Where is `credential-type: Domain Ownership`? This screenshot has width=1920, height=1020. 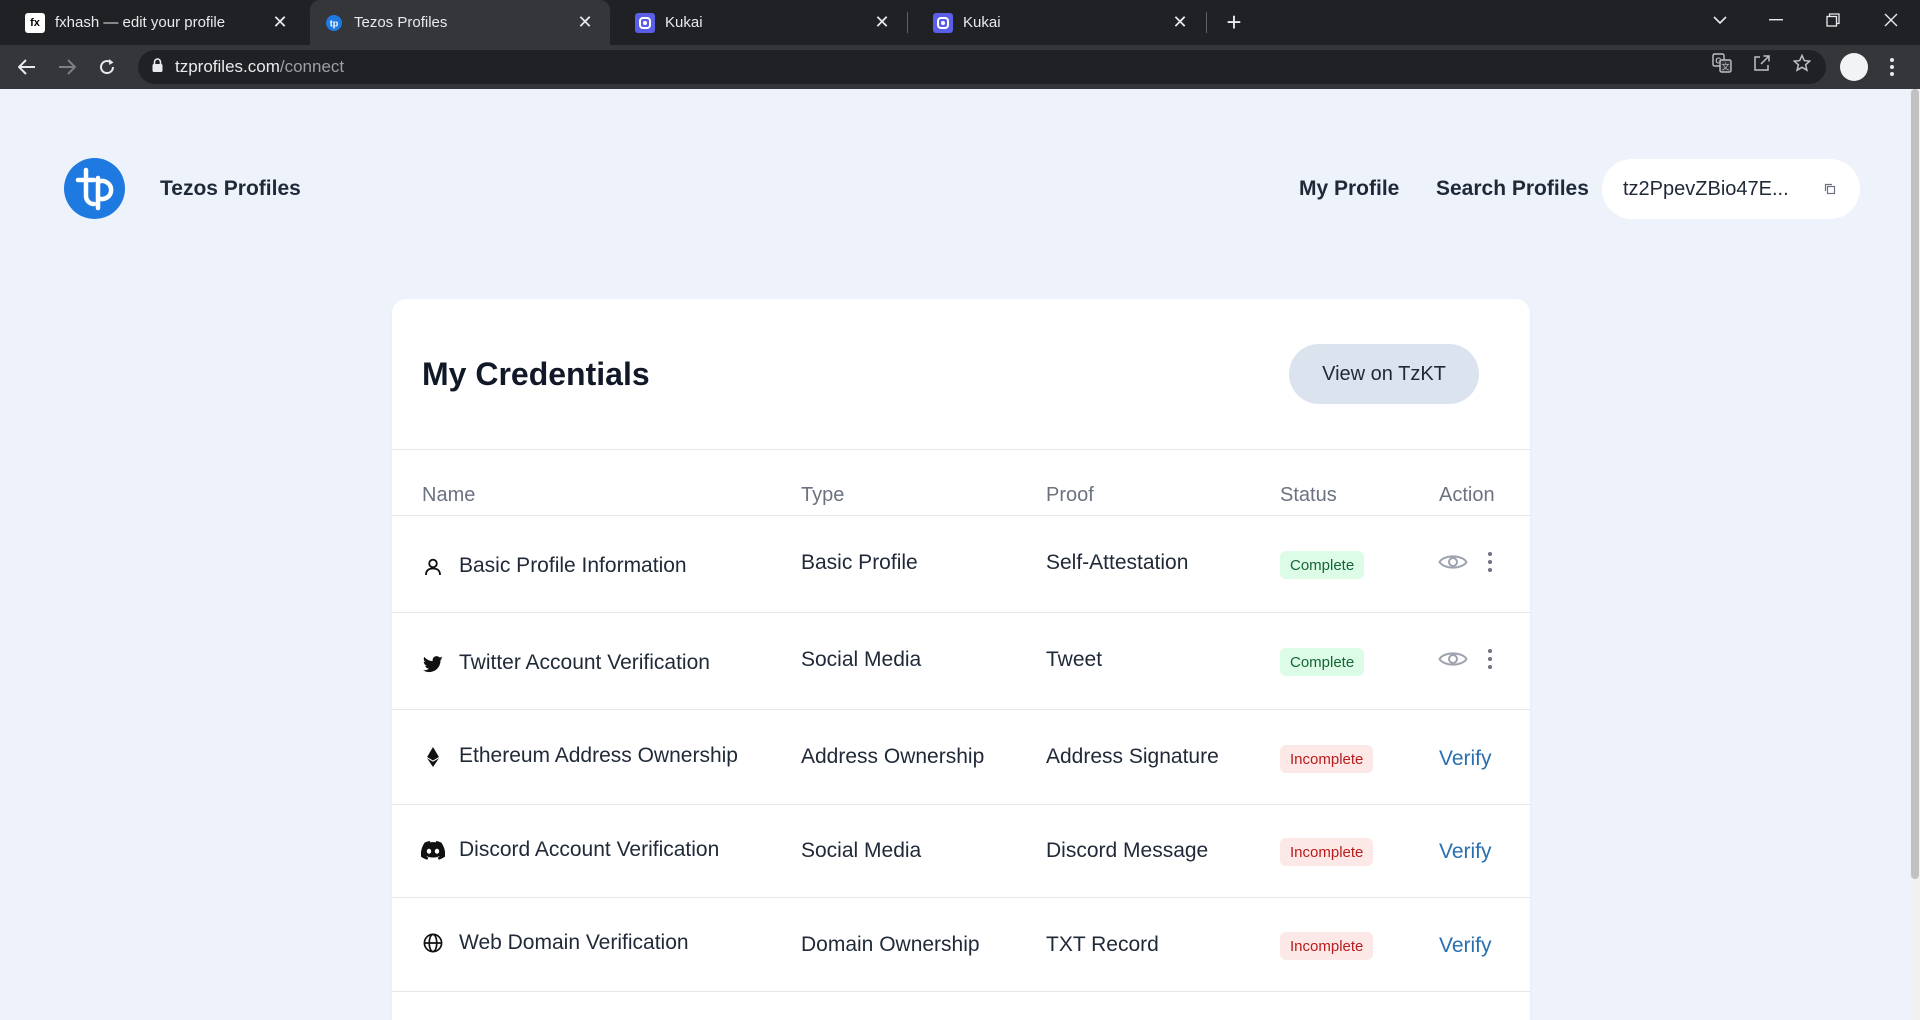
credential-type: Domain Ownership is located at coordinates (890, 944).